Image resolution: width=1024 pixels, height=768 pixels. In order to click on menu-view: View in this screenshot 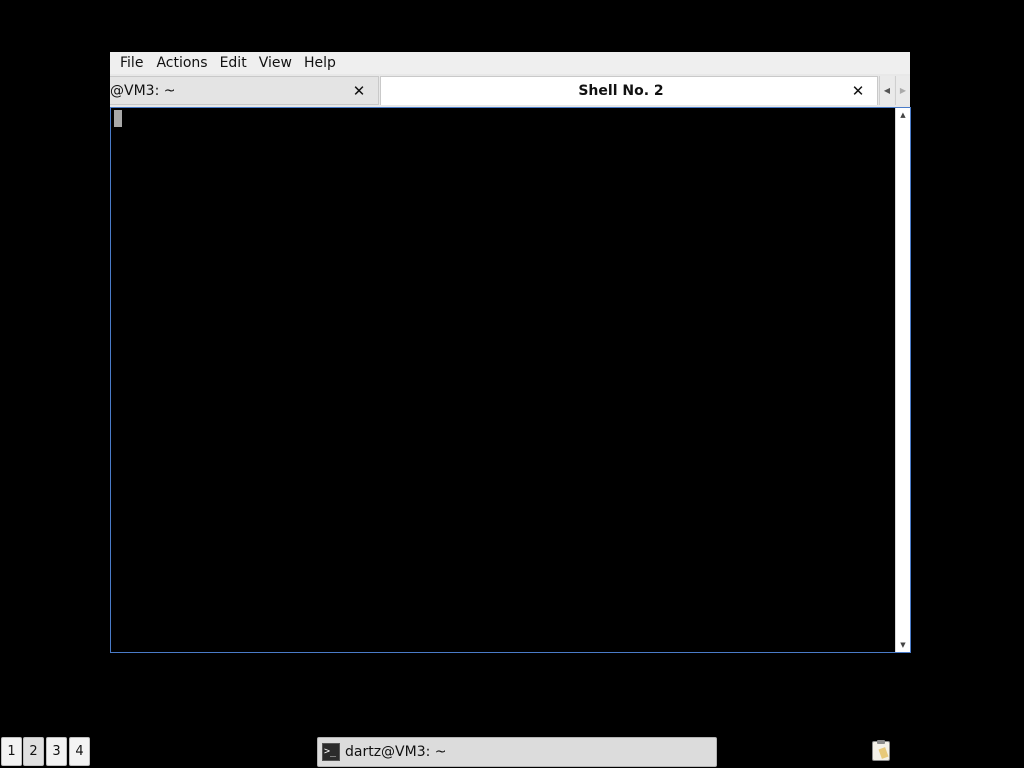, I will do `click(275, 63)`.